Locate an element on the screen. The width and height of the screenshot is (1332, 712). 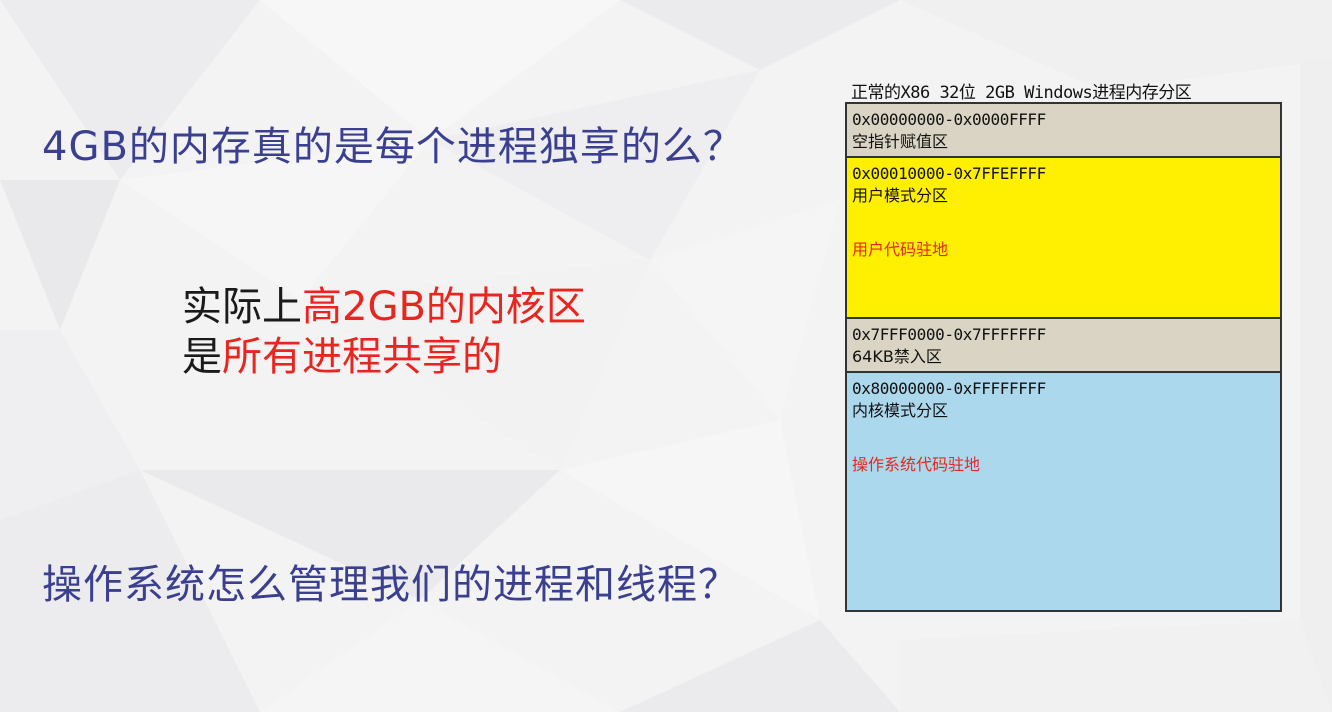
region-address-range: 0x80000000-0xFFFFFFFF is located at coordinates (949, 388).